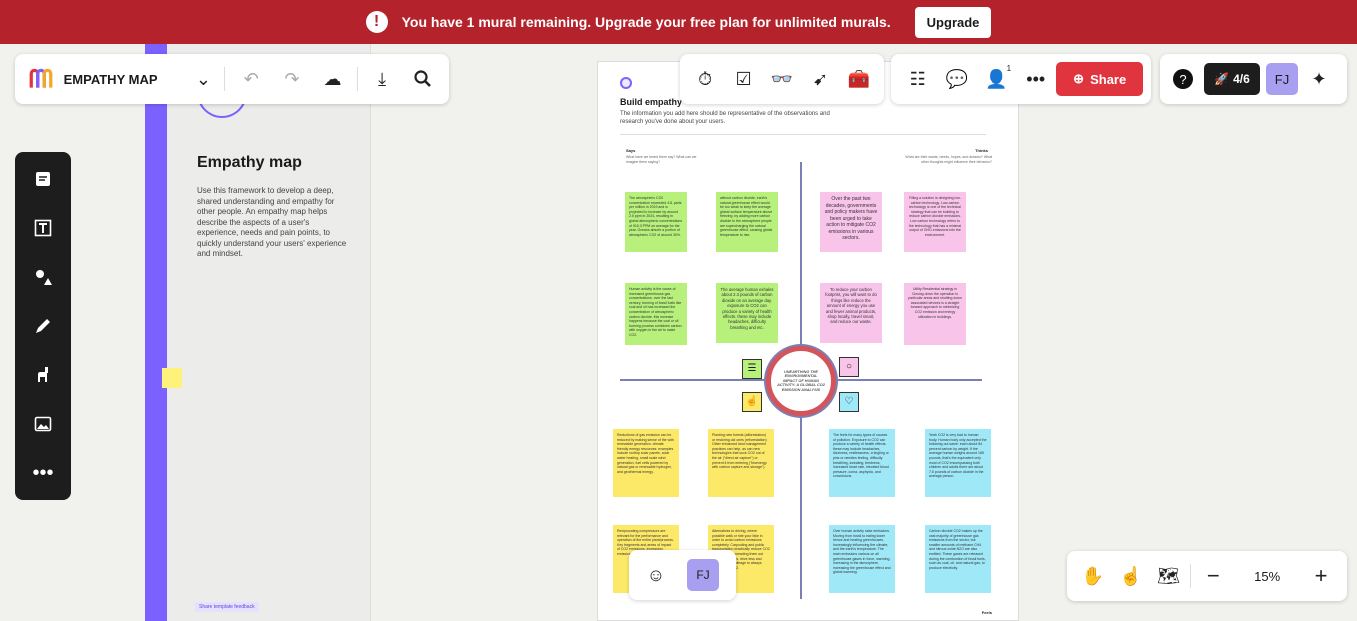  I want to click on more-options-icon: •••, so click(1035, 79).